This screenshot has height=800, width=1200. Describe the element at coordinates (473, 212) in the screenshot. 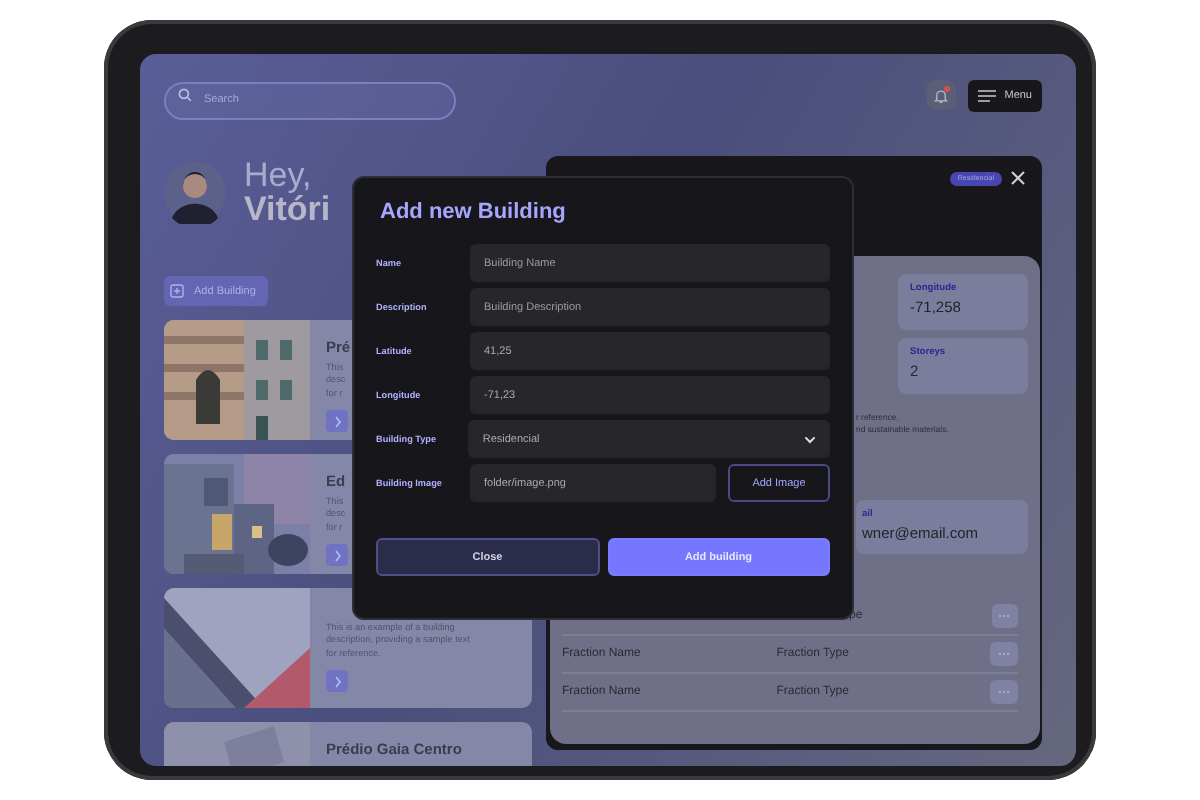

I see `dialog-title: Add new Building` at that location.